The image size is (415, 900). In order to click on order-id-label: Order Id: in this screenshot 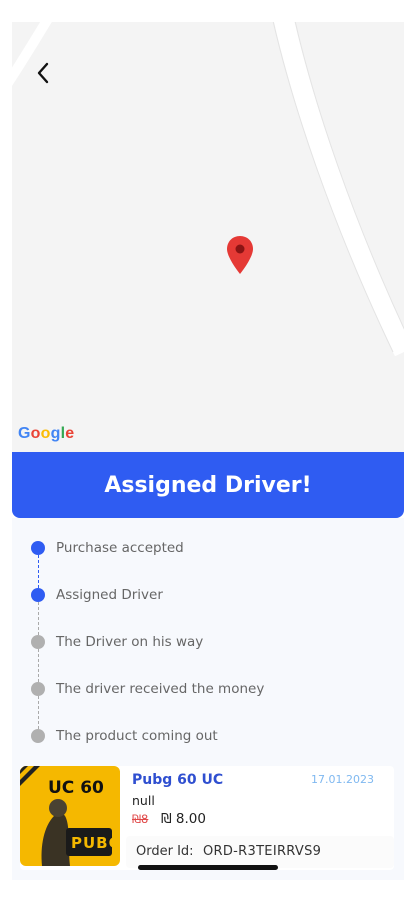, I will do `click(165, 851)`.